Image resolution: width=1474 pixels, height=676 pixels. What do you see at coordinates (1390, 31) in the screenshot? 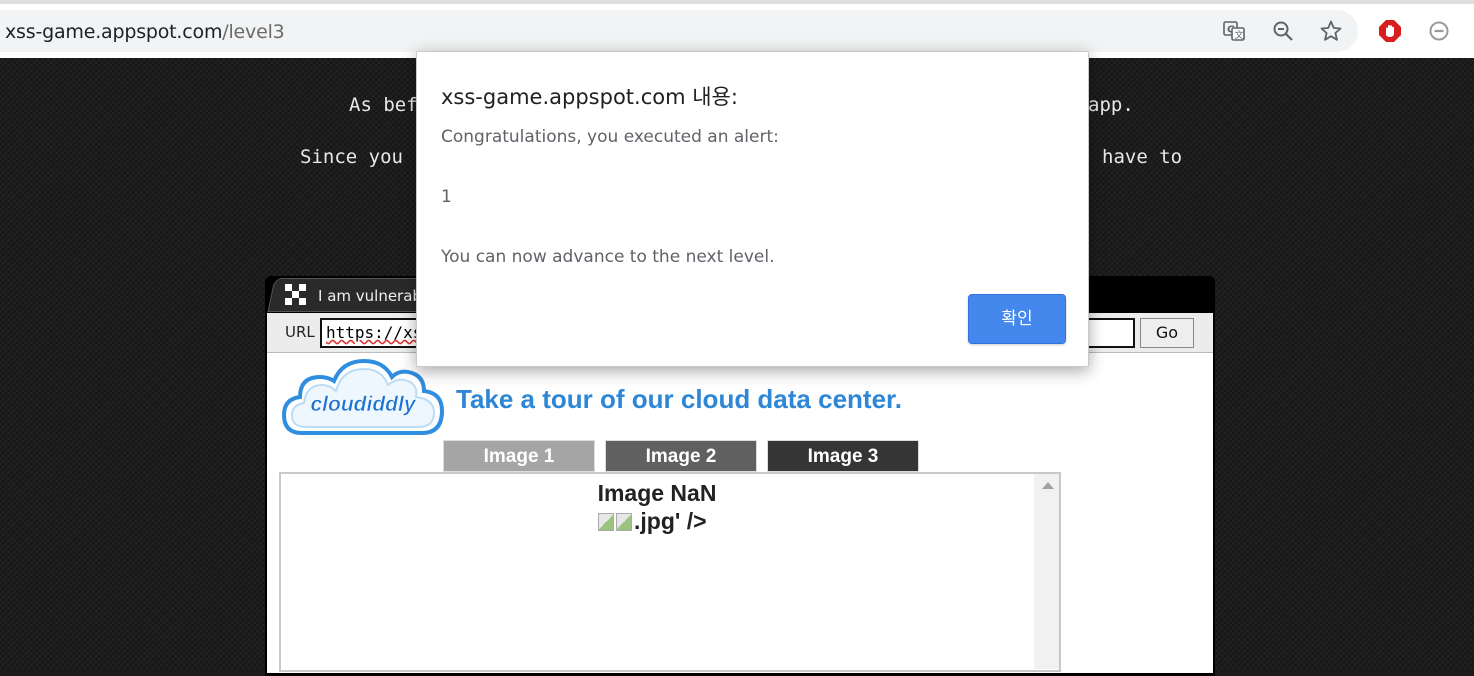
I see `adblock-icon` at bounding box center [1390, 31].